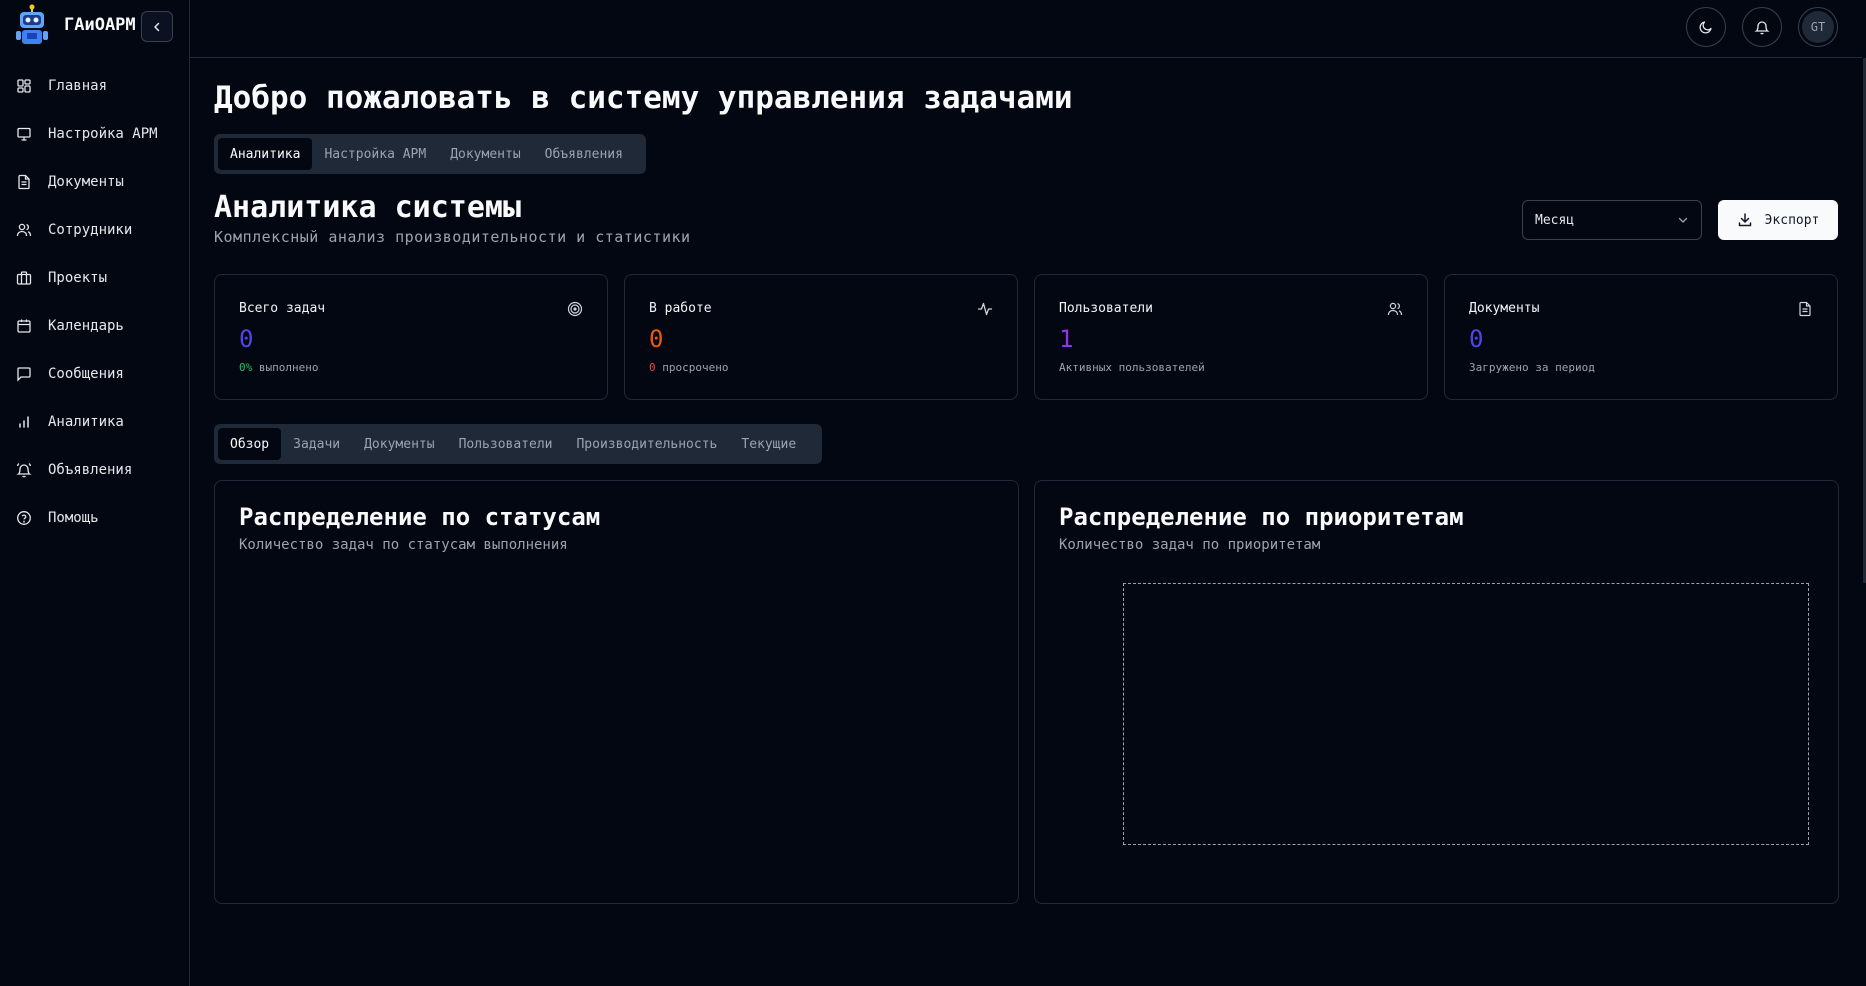  What do you see at coordinates (652, 367) in the screenshot?
I see `card-footnote-accent: 0` at bounding box center [652, 367].